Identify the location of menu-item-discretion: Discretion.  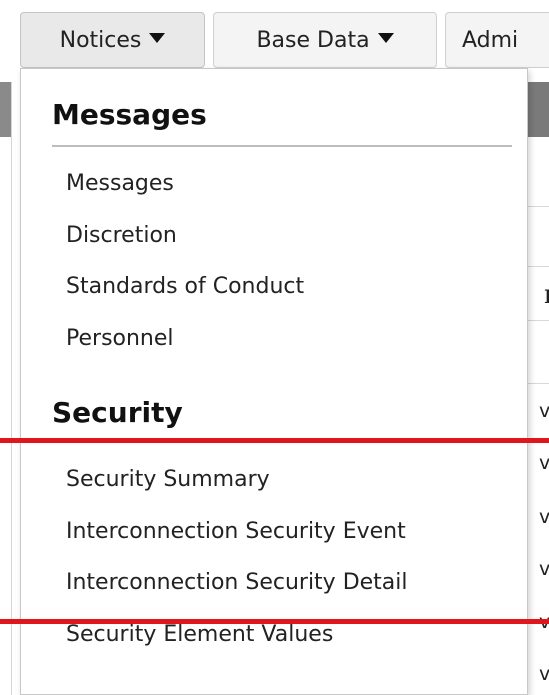
(121, 236).